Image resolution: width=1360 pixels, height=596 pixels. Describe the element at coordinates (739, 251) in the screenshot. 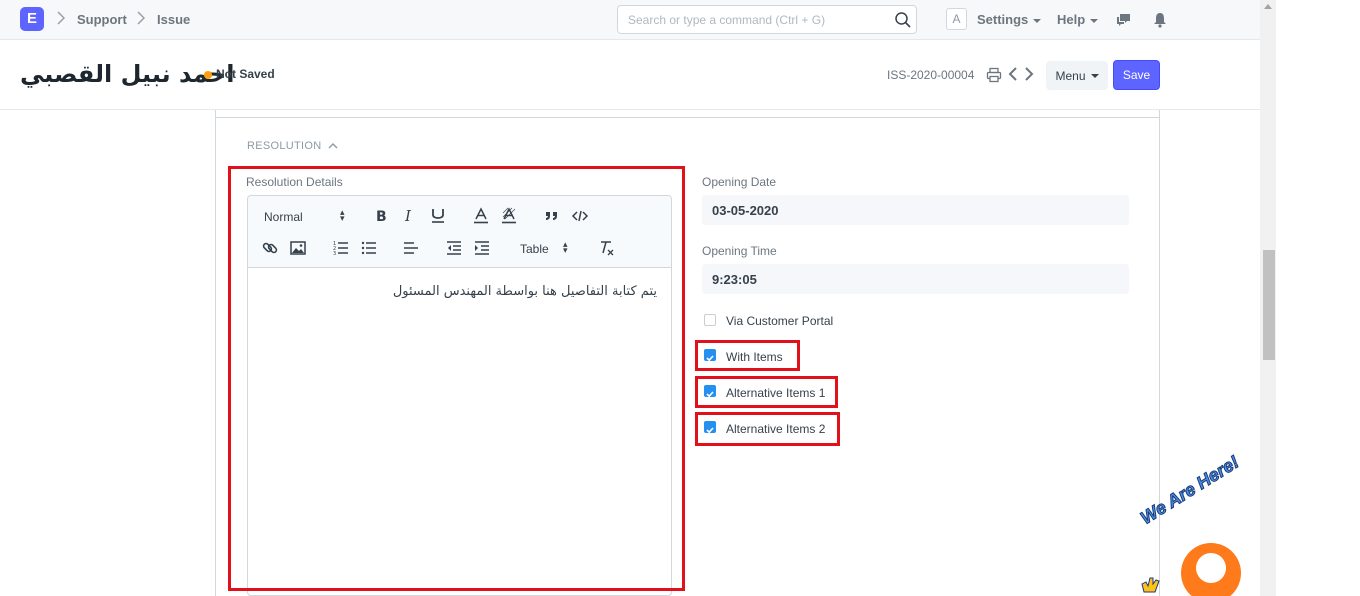

I see `opening-time-label: Opening Time` at that location.